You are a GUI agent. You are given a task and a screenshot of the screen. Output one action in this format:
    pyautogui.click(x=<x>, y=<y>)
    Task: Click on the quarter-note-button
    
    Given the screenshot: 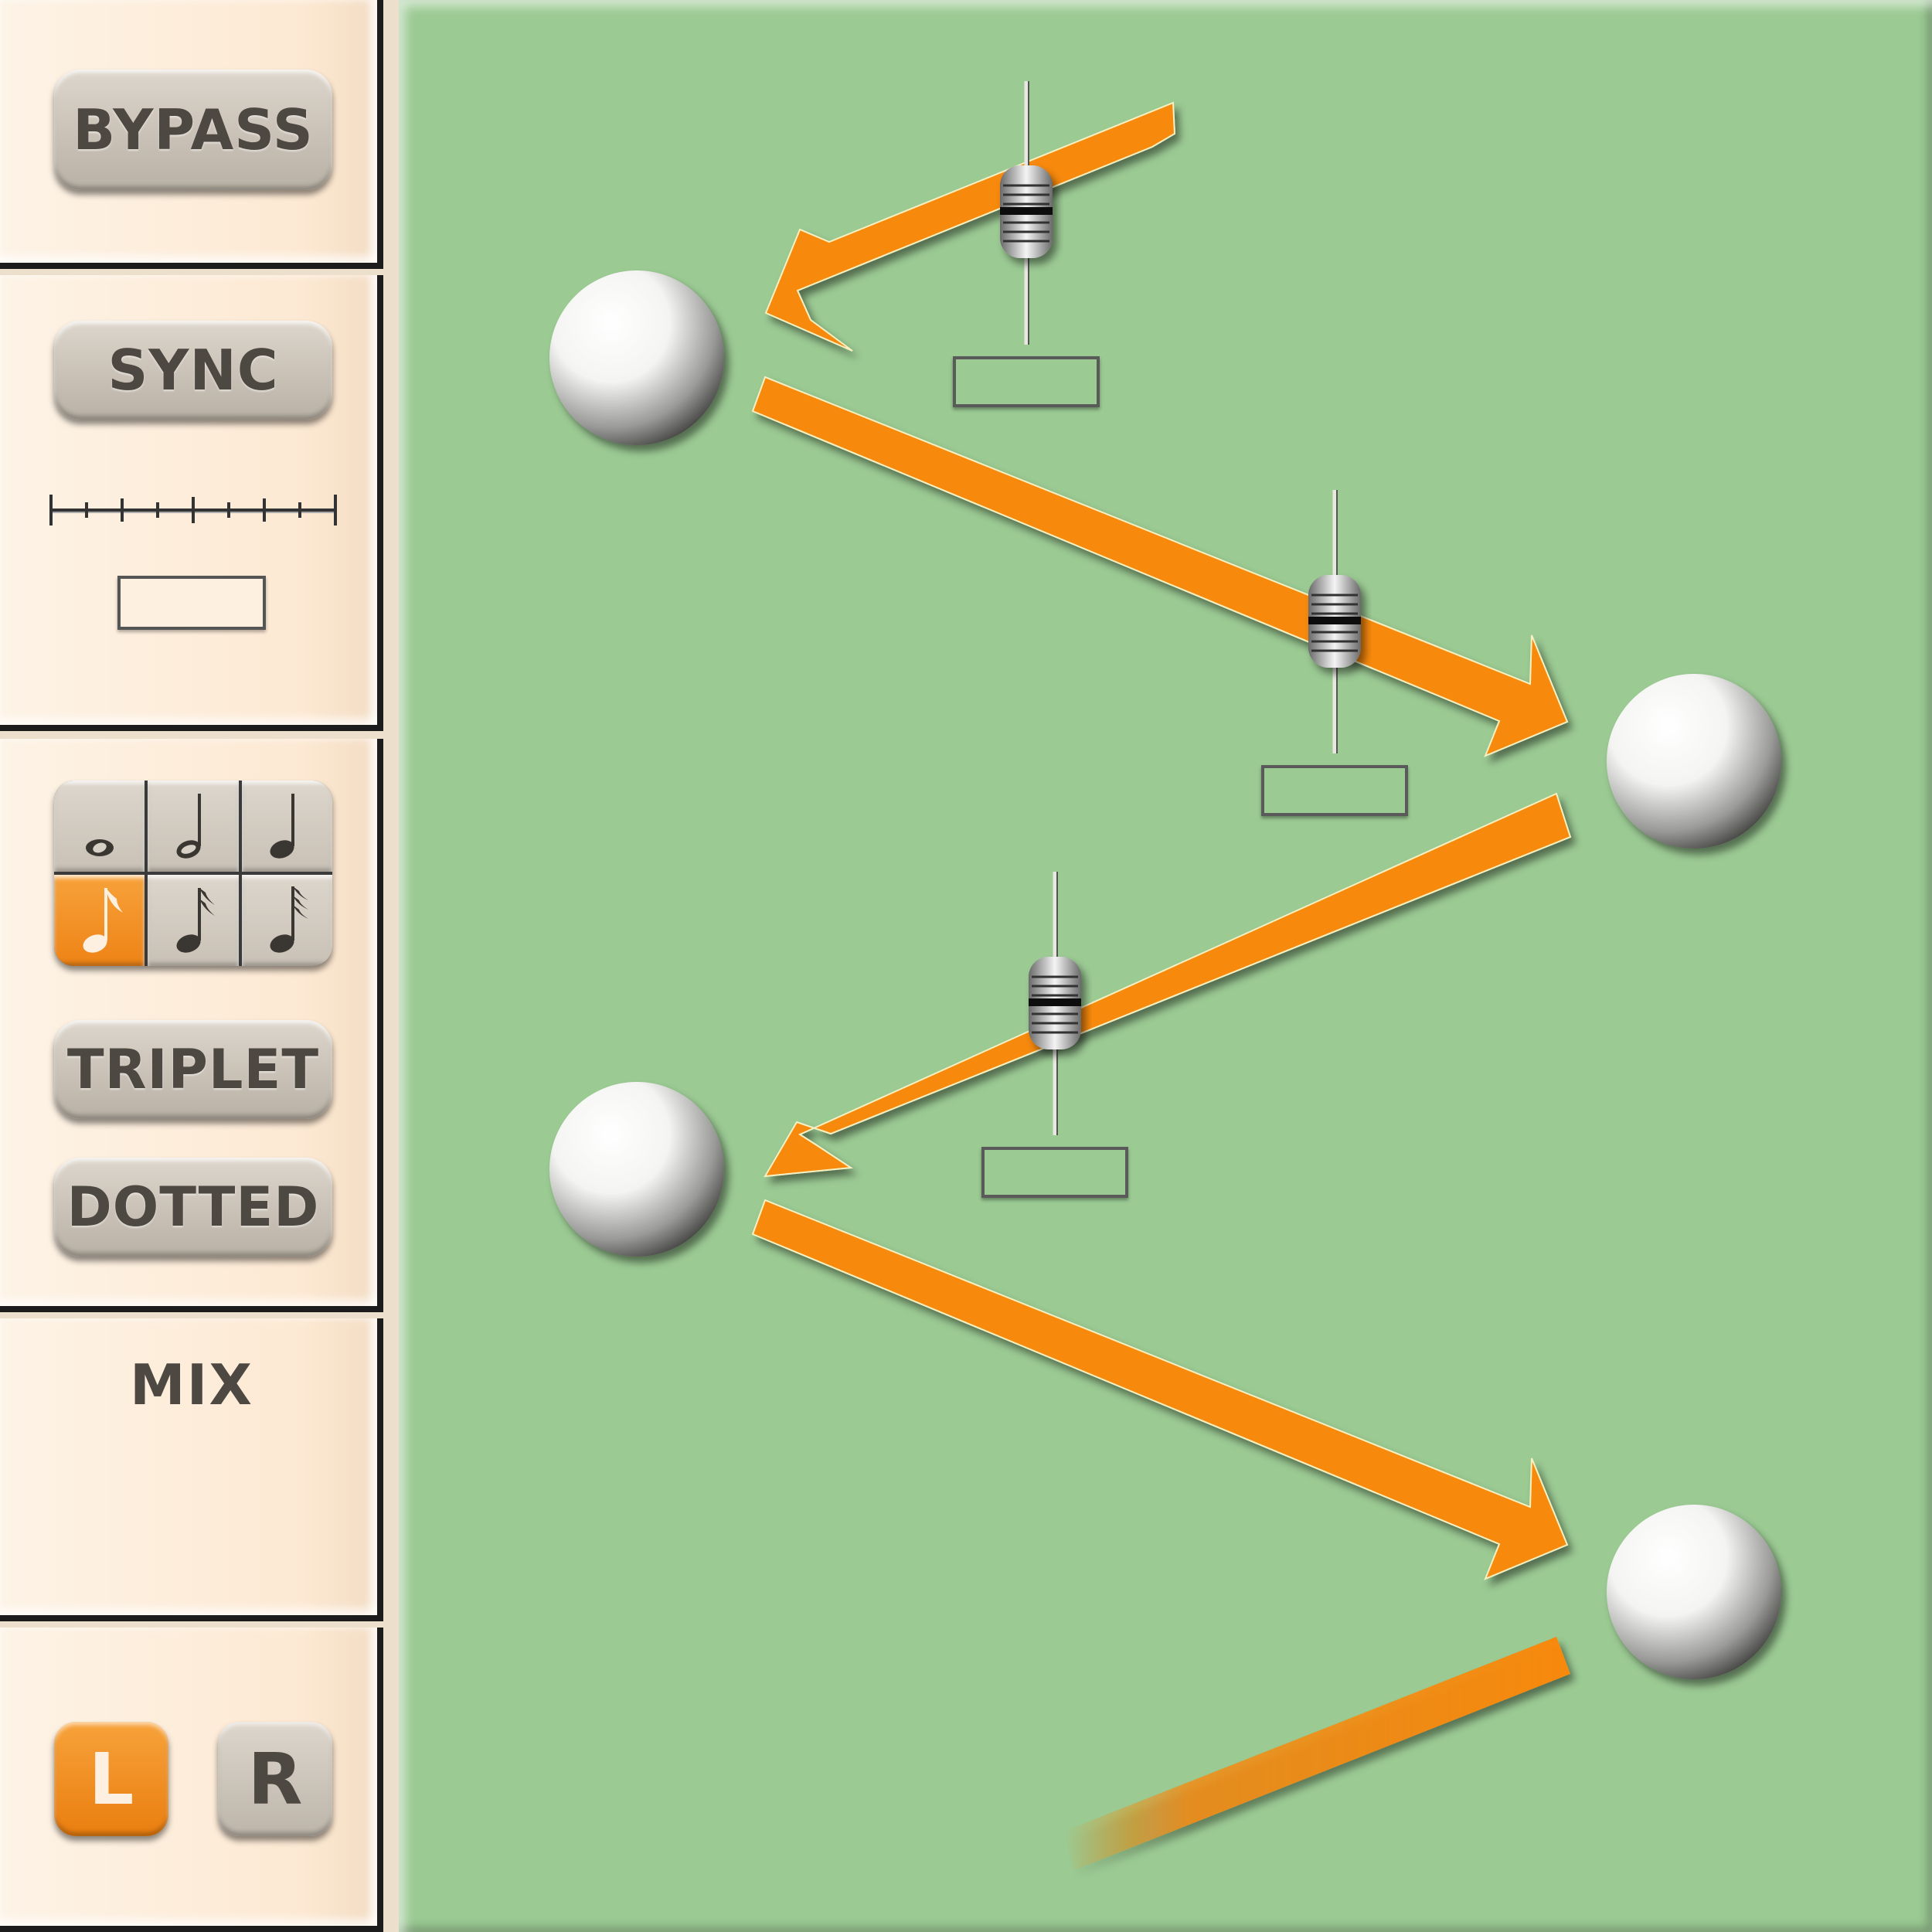 What is the action you would take?
    pyautogui.click(x=287, y=827)
    